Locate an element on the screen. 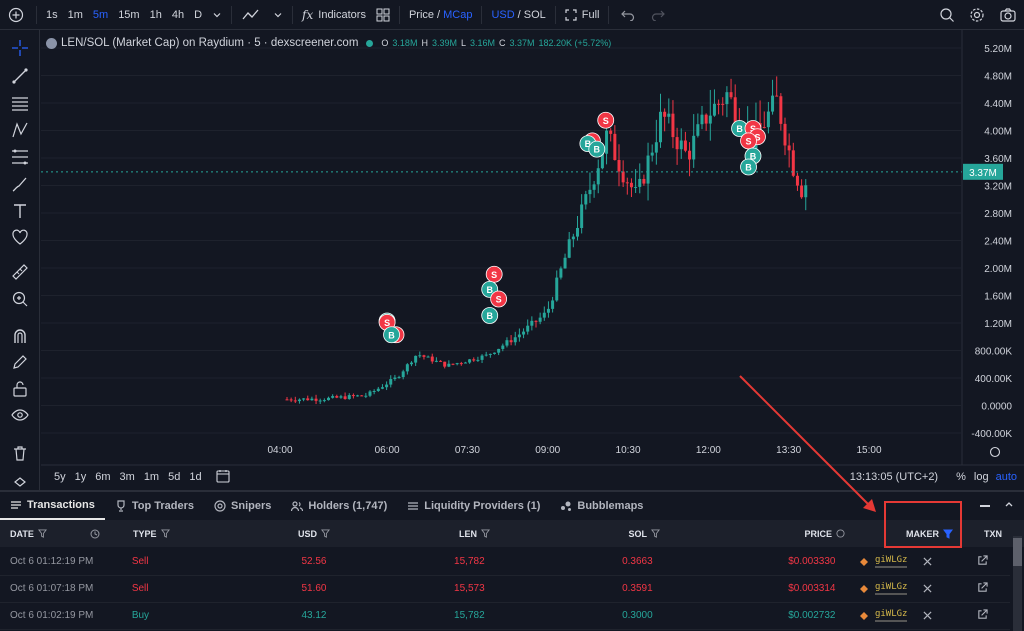  scrollbar is located at coordinates (1017, 583).